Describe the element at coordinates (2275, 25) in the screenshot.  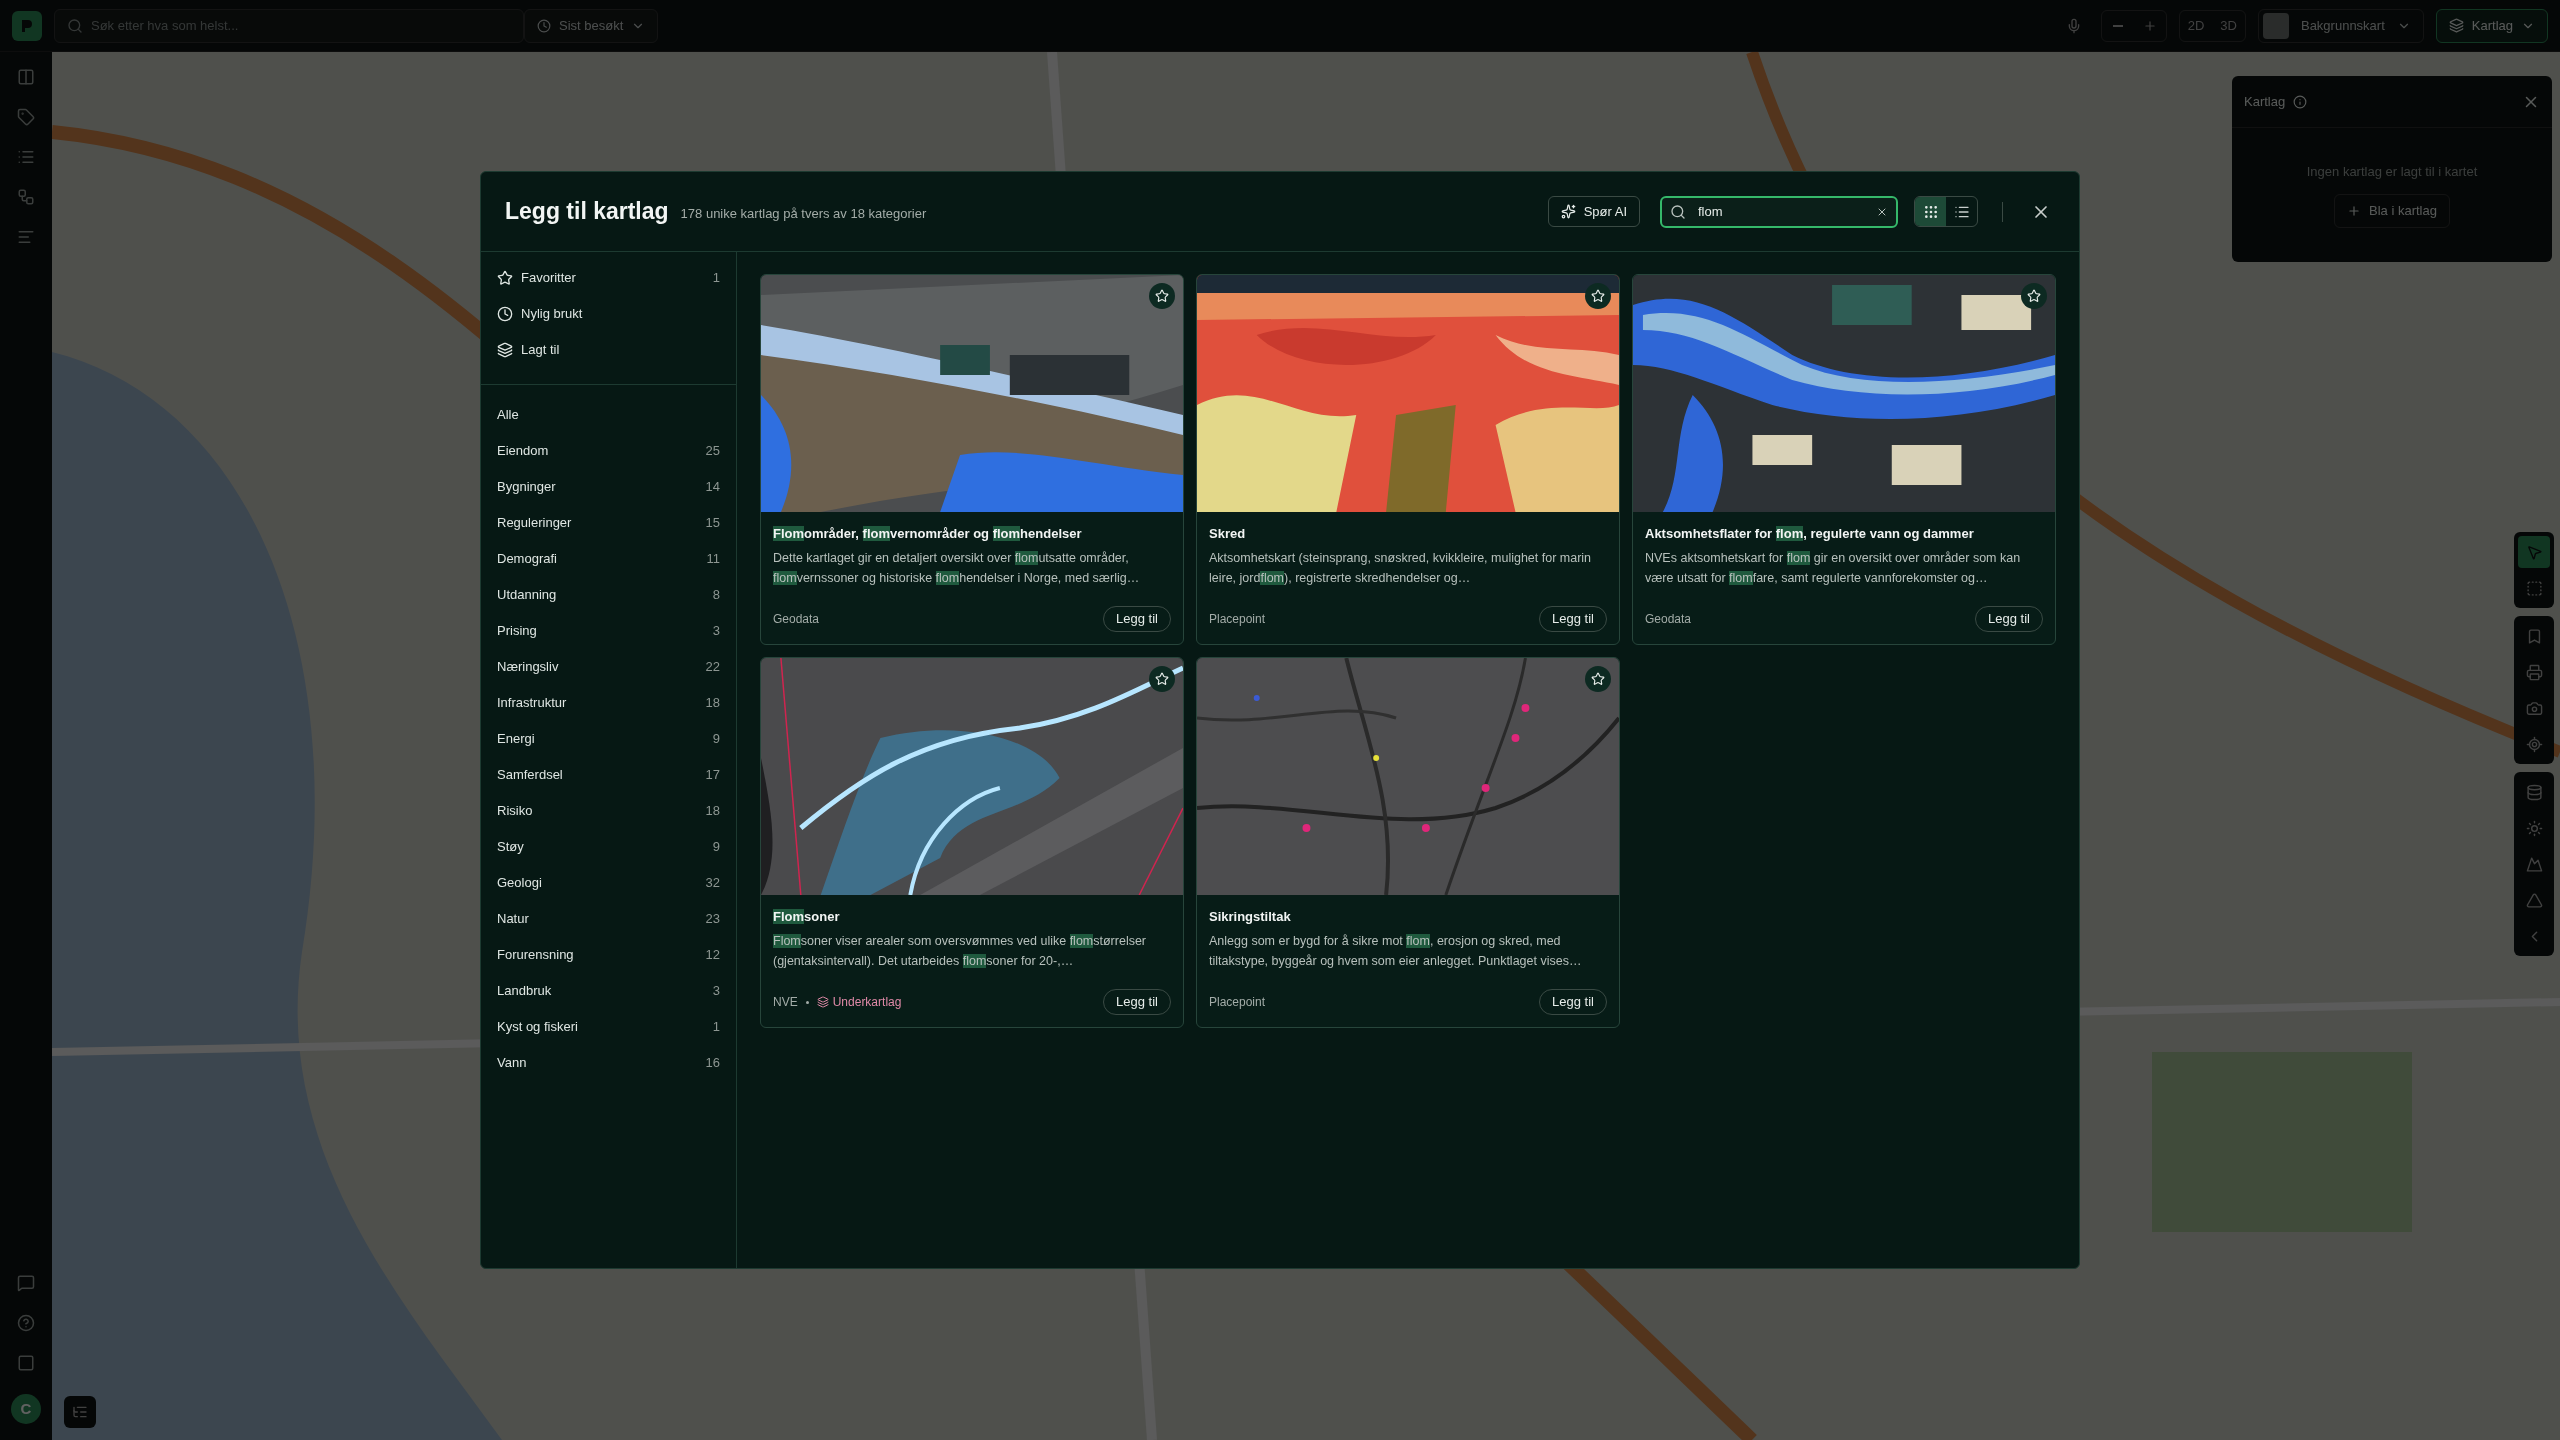
I see `basemap-thumbnail` at that location.